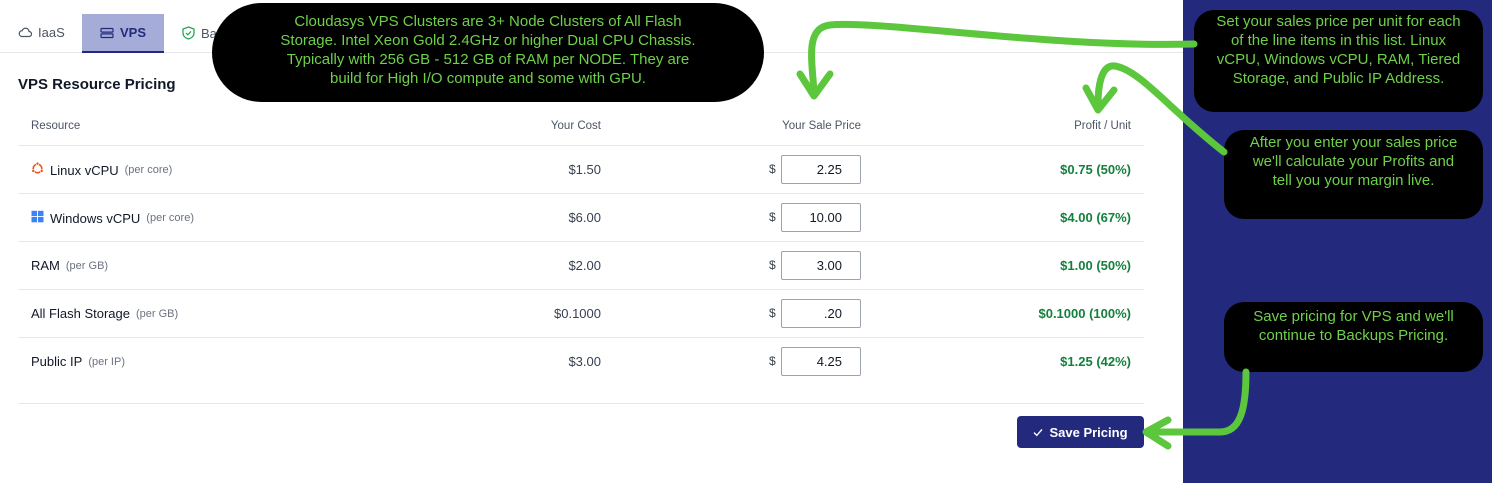 The height and width of the screenshot is (483, 1492). What do you see at coordinates (1102, 126) in the screenshot?
I see `header-profit: Profit / Unit` at bounding box center [1102, 126].